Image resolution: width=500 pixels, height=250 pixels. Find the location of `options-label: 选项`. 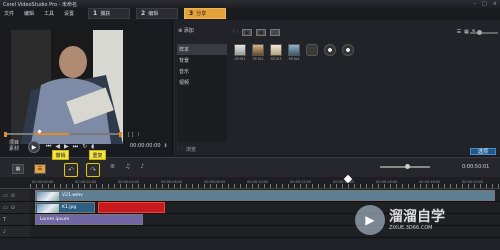

options-label: 选项 is located at coordinates (482, 152).